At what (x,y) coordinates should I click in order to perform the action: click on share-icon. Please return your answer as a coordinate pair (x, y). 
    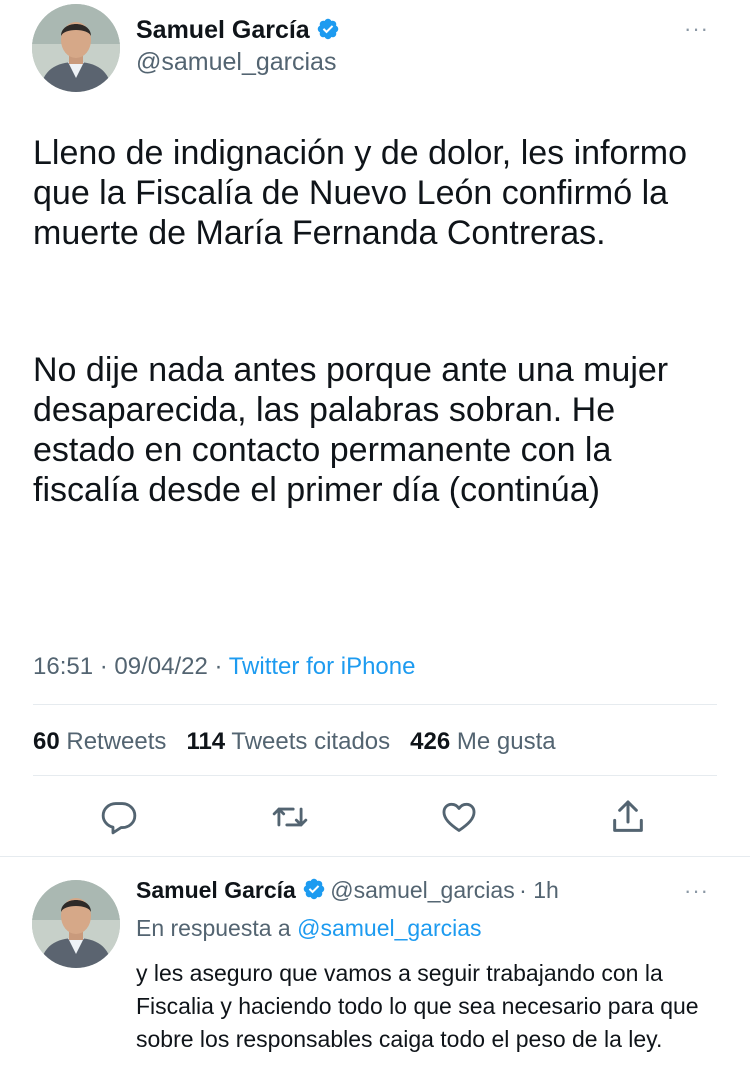
    Looking at the image, I should click on (628, 816).